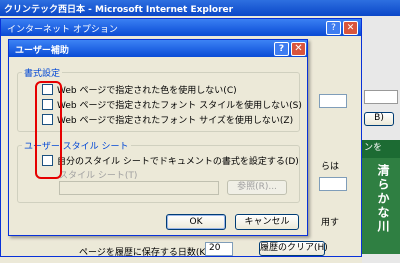  Describe the element at coordinates (381, 97) in the screenshot. I see `browser-partial-field` at that location.